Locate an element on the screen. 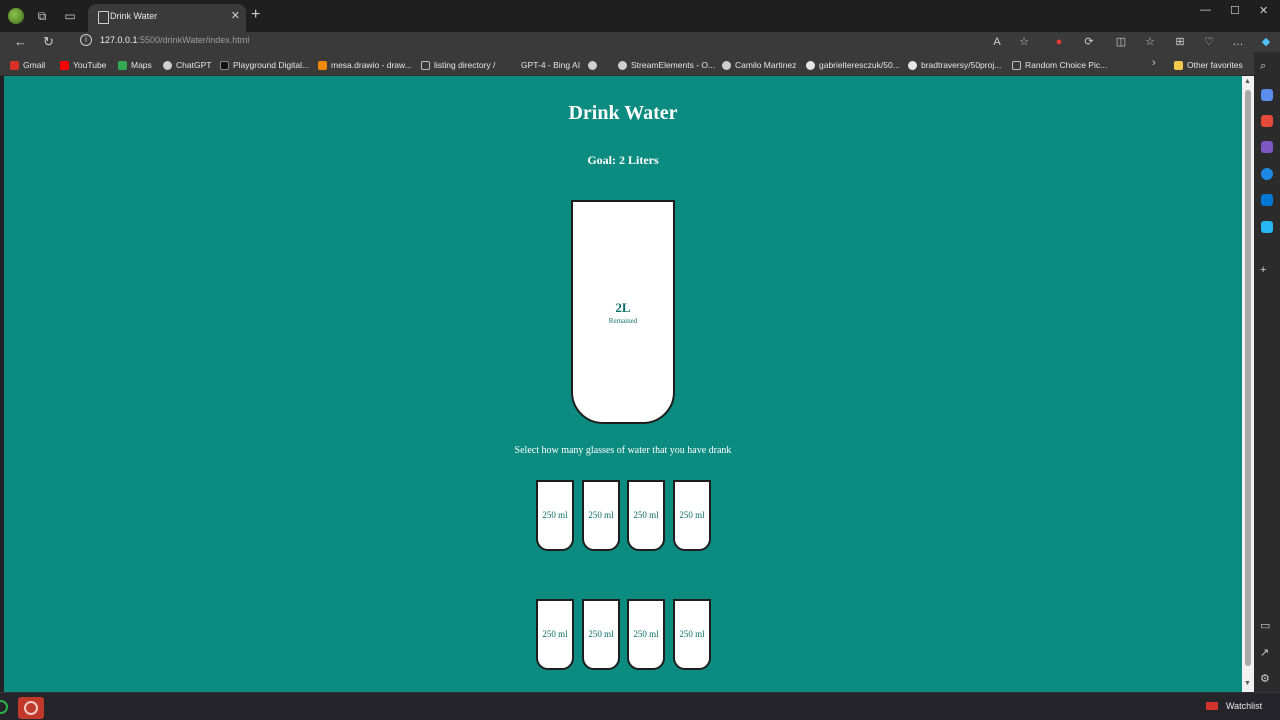 Image resolution: width=1280 pixels, height=720 pixels. sidebar-settings-icon: ⚙ is located at coordinates (1265, 678).